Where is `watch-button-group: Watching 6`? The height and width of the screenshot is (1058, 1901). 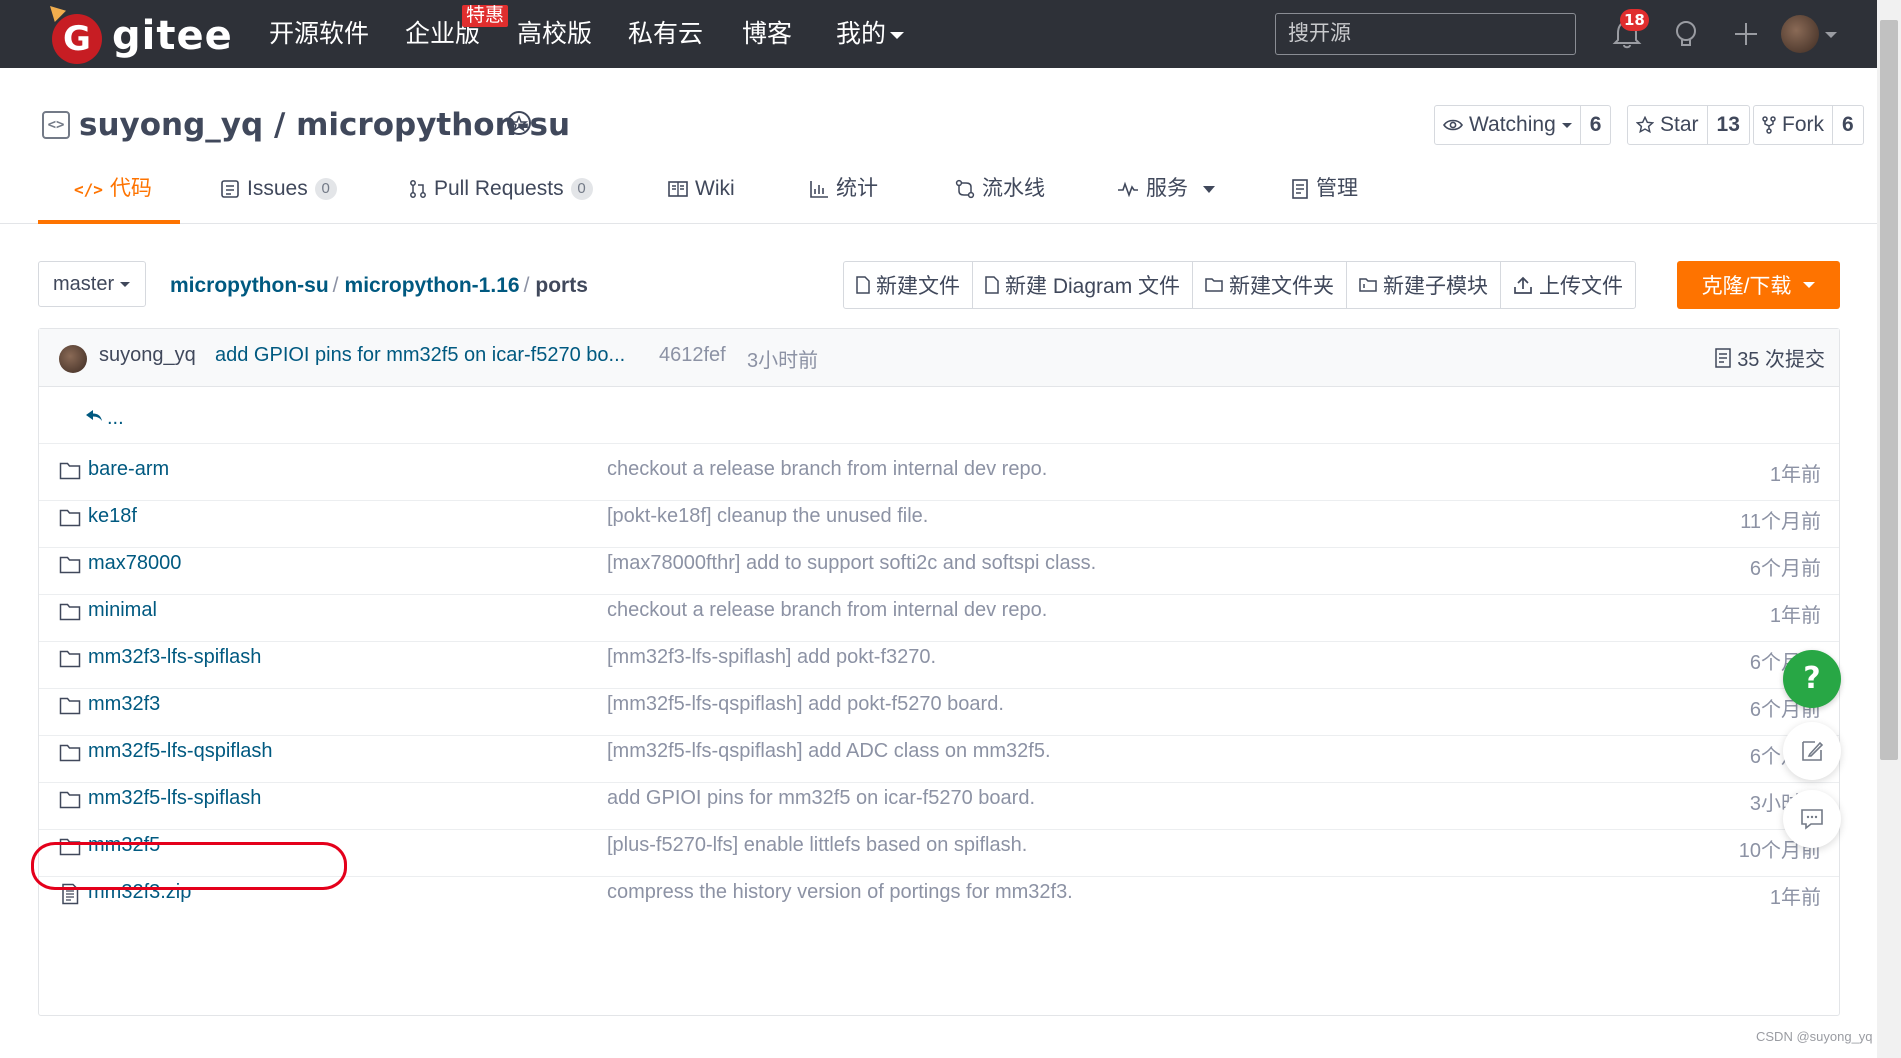
watch-button-group: Watching 6 is located at coordinates (1523, 125).